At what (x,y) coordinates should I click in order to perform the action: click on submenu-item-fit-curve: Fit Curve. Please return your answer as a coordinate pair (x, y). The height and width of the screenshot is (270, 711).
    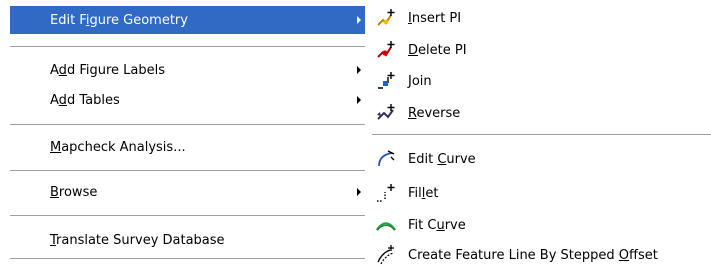
    Looking at the image, I should click on (540, 225).